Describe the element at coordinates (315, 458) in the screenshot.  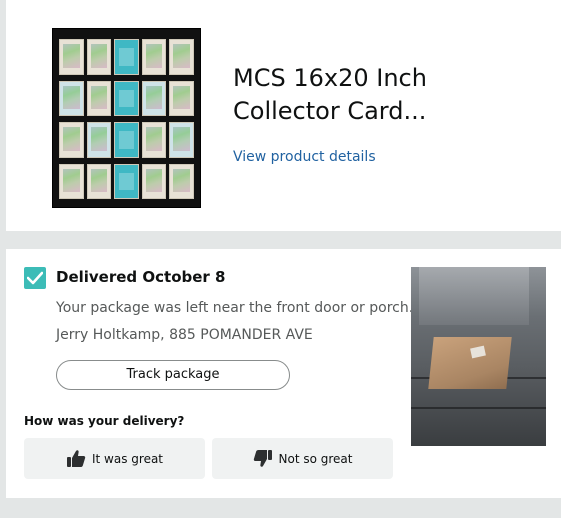
I see `feedback-not-great-label: Not so great` at that location.